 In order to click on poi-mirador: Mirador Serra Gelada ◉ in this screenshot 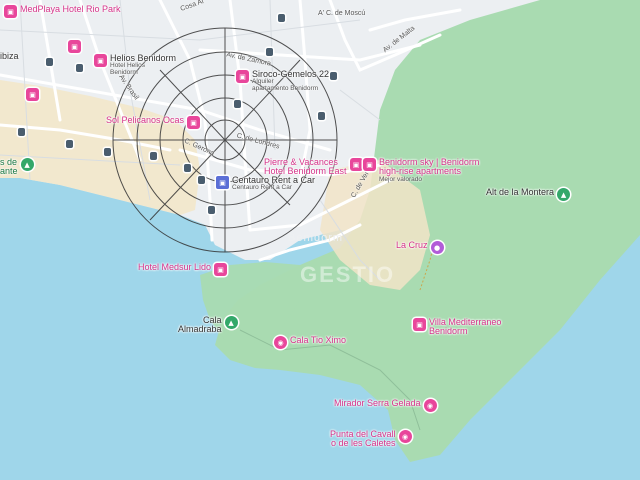, I will do `click(385, 405)`.